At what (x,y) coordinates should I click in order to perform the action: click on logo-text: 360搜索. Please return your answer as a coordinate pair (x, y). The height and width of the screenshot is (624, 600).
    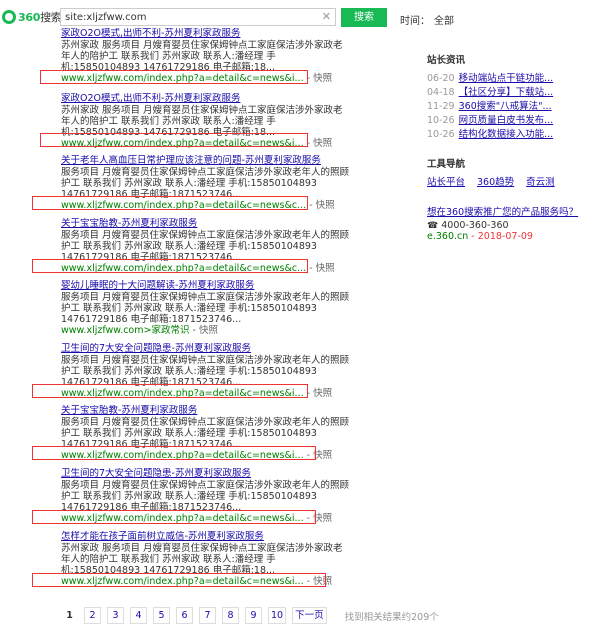
    Looking at the image, I should click on (40, 17).